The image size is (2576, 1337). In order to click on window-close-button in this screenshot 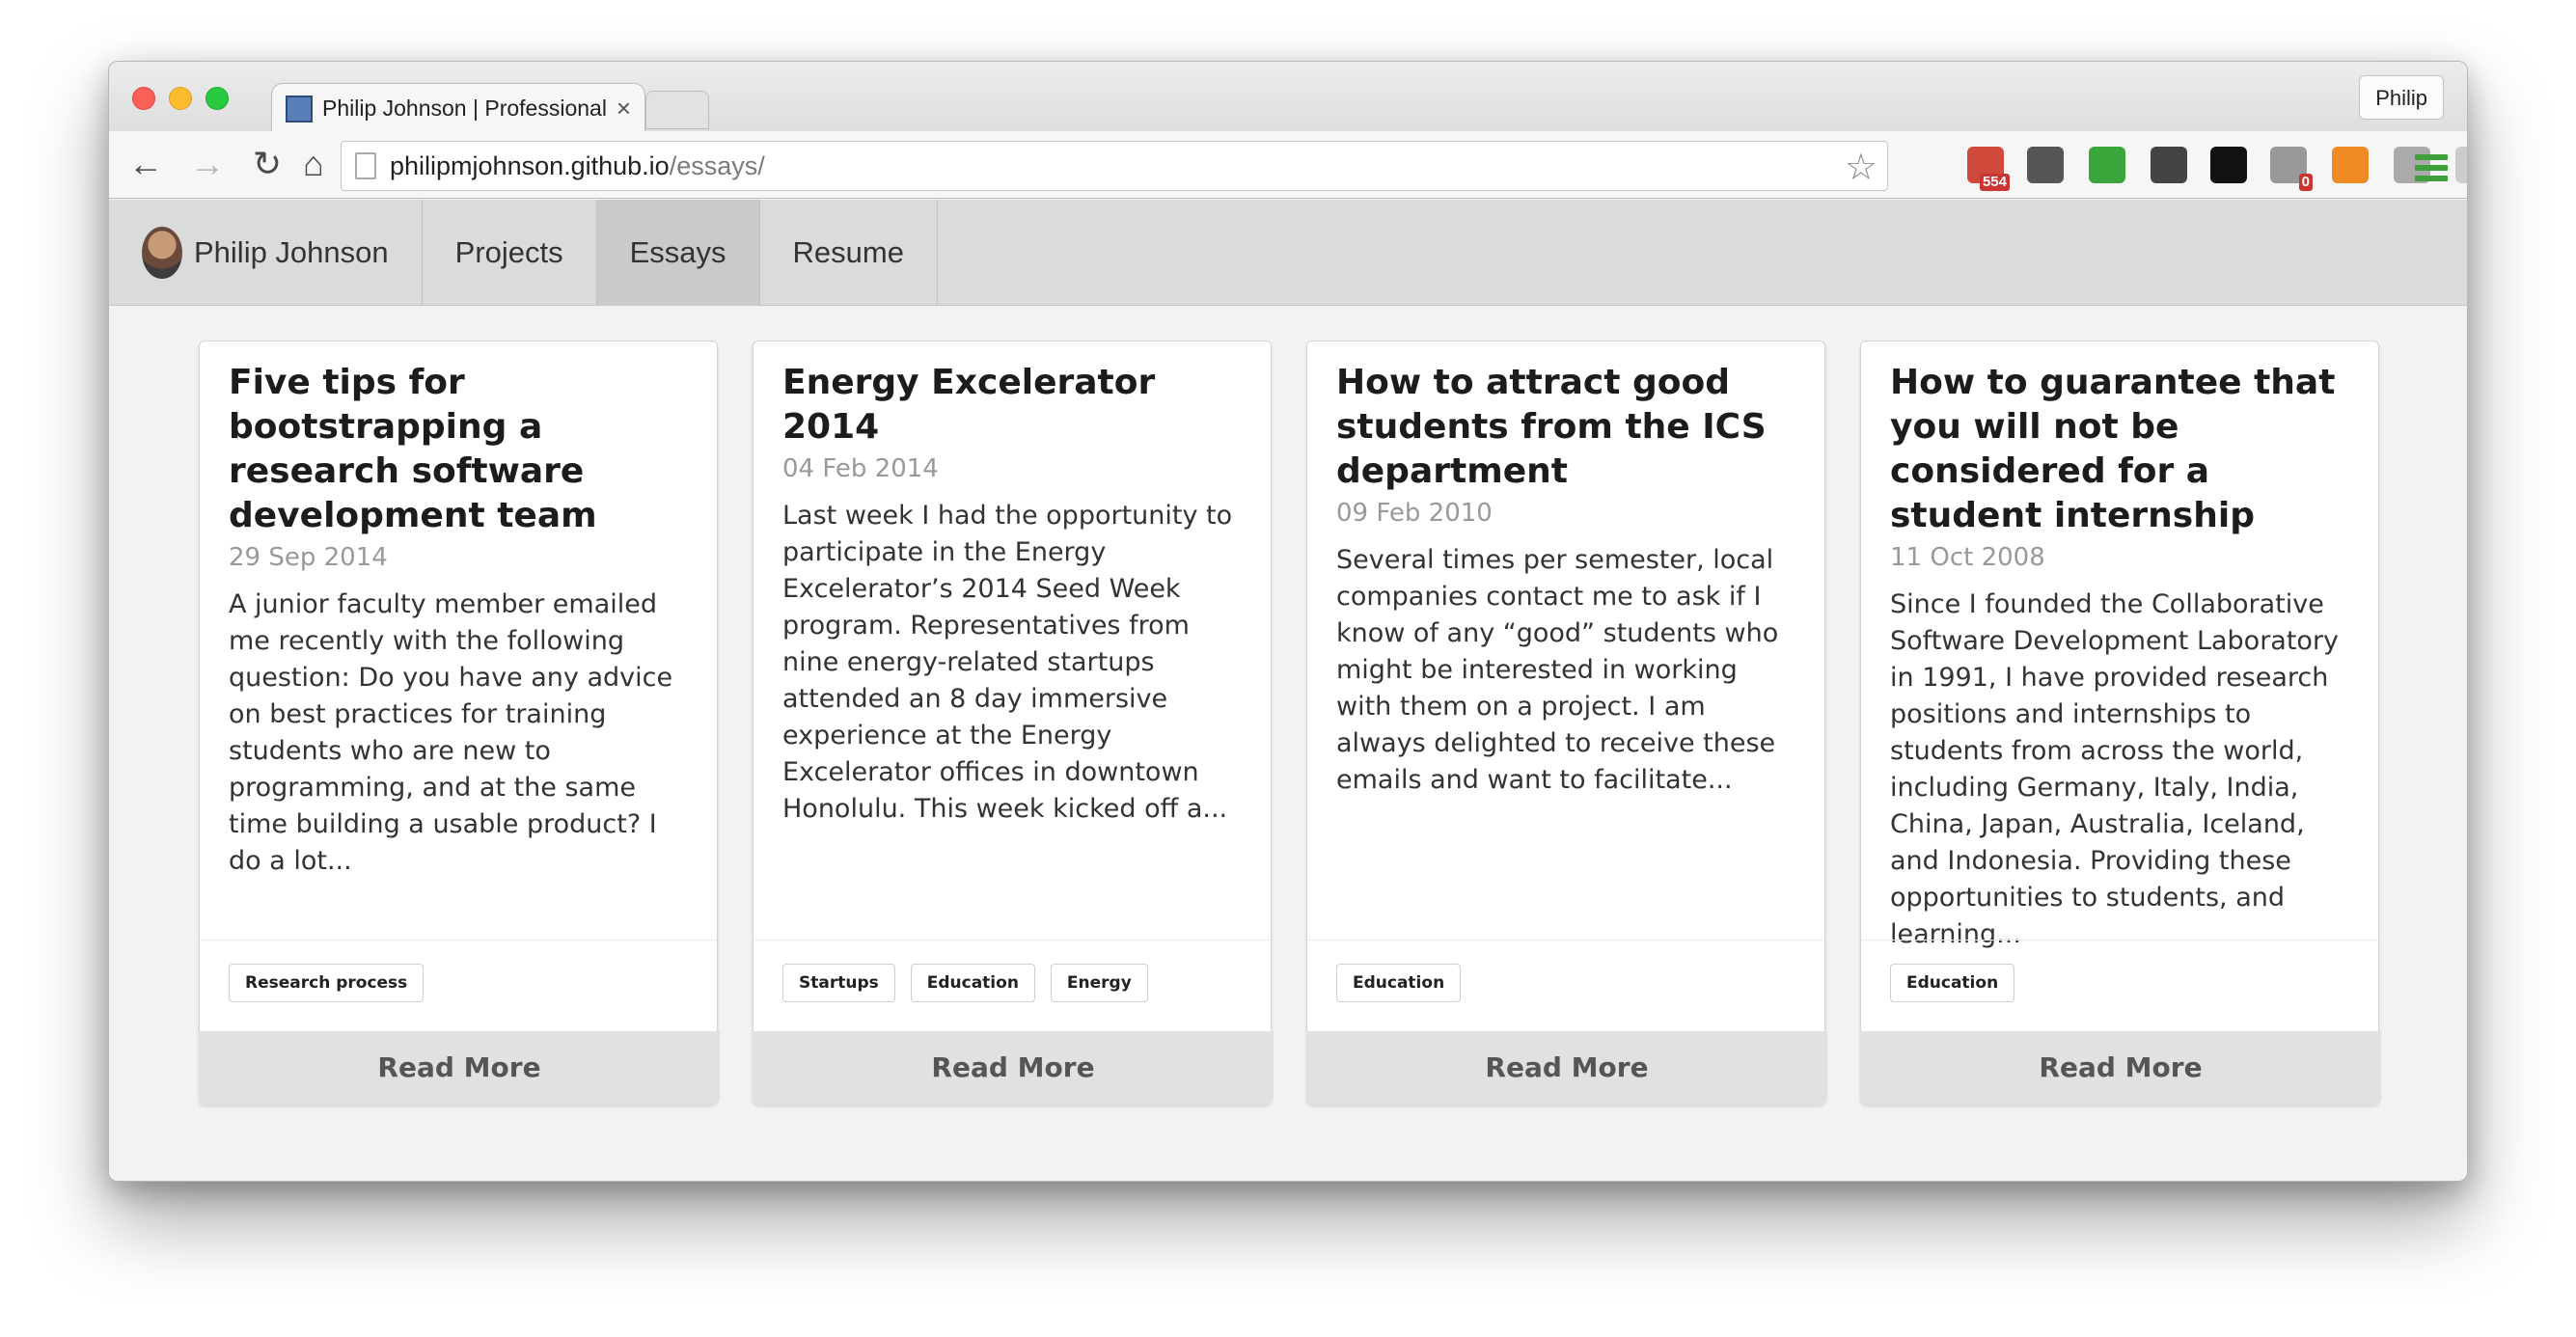, I will do `click(144, 99)`.